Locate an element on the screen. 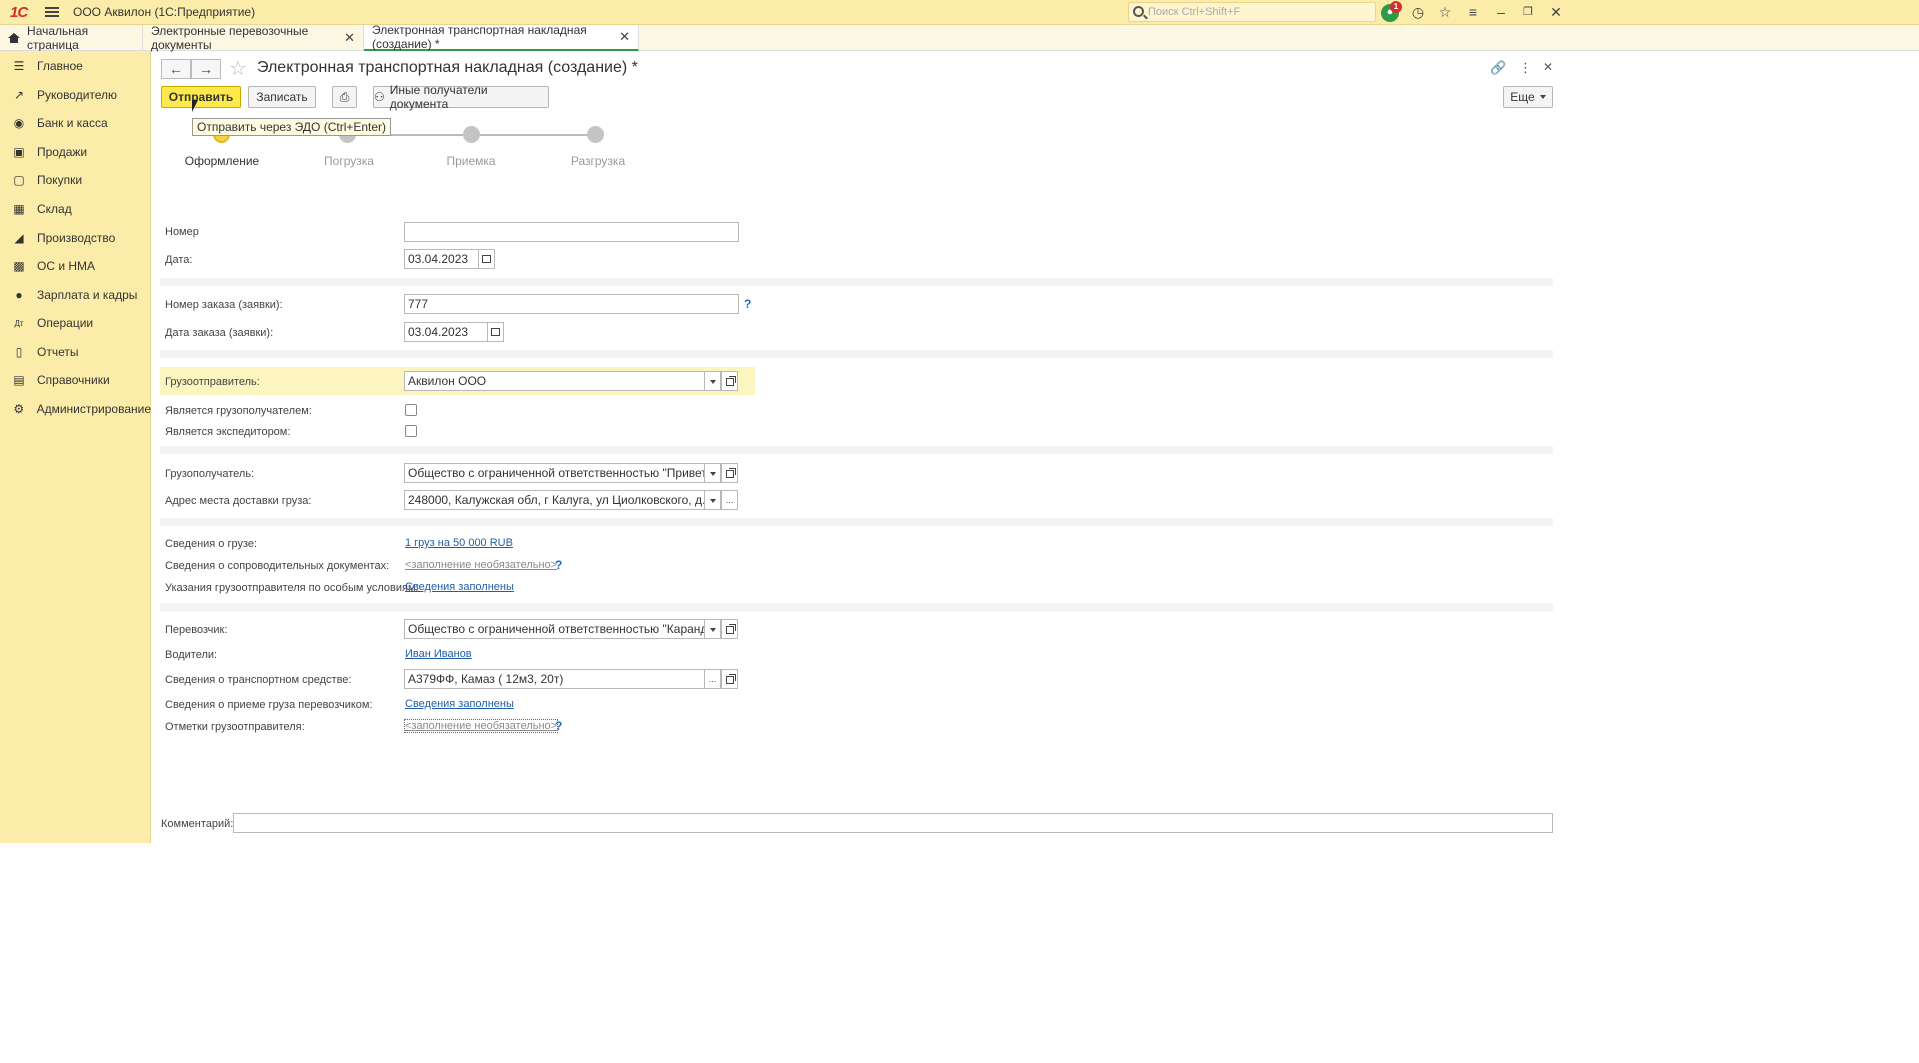 Image resolution: width=1919 pixels, height=1063 pixels. step-dot-unloading is located at coordinates (595, 134).